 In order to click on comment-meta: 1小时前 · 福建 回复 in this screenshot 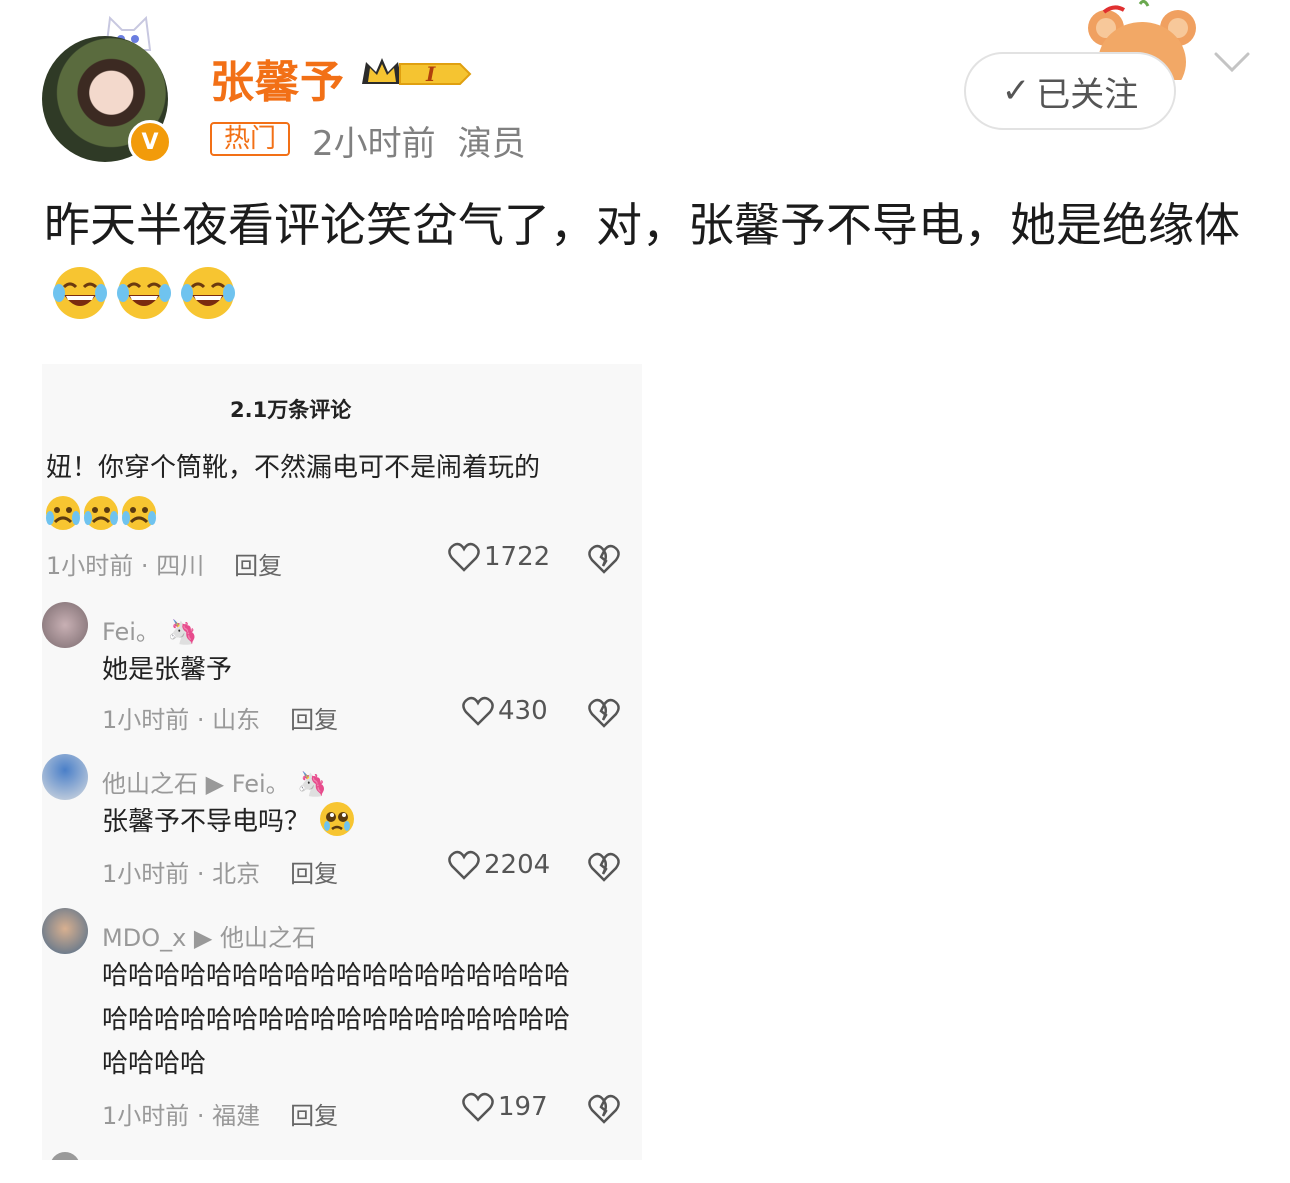, I will do `click(220, 1113)`.